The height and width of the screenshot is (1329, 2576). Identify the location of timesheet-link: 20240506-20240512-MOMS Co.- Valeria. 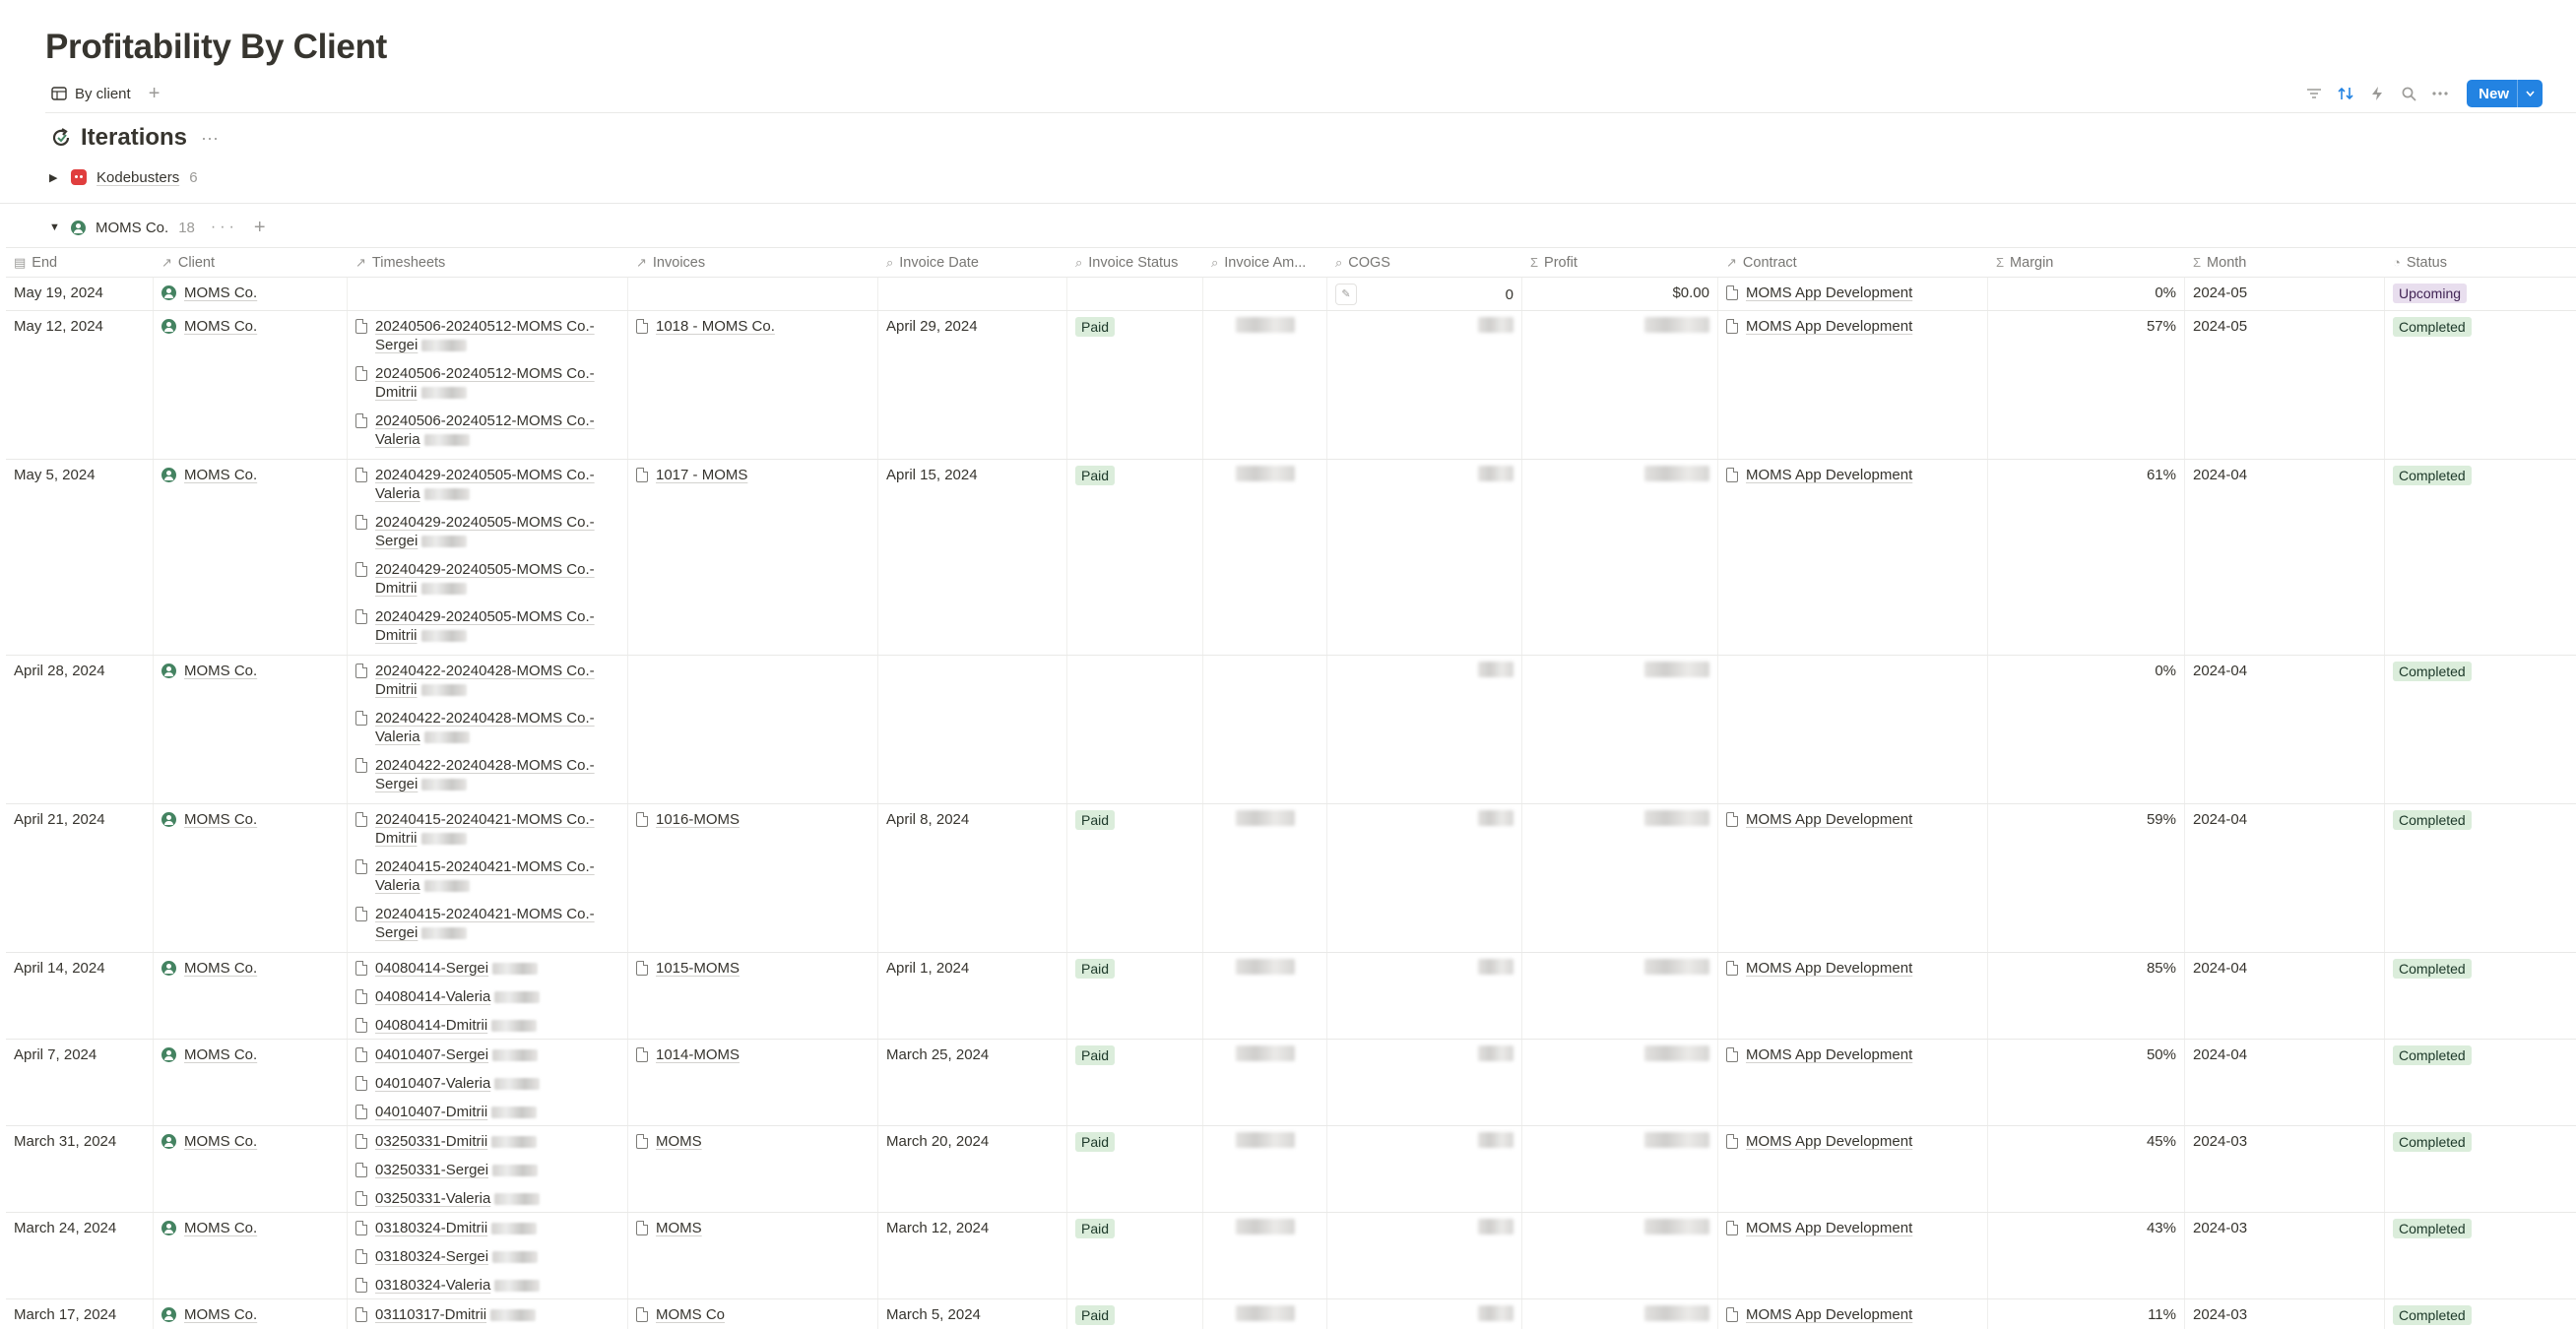
(487, 430).